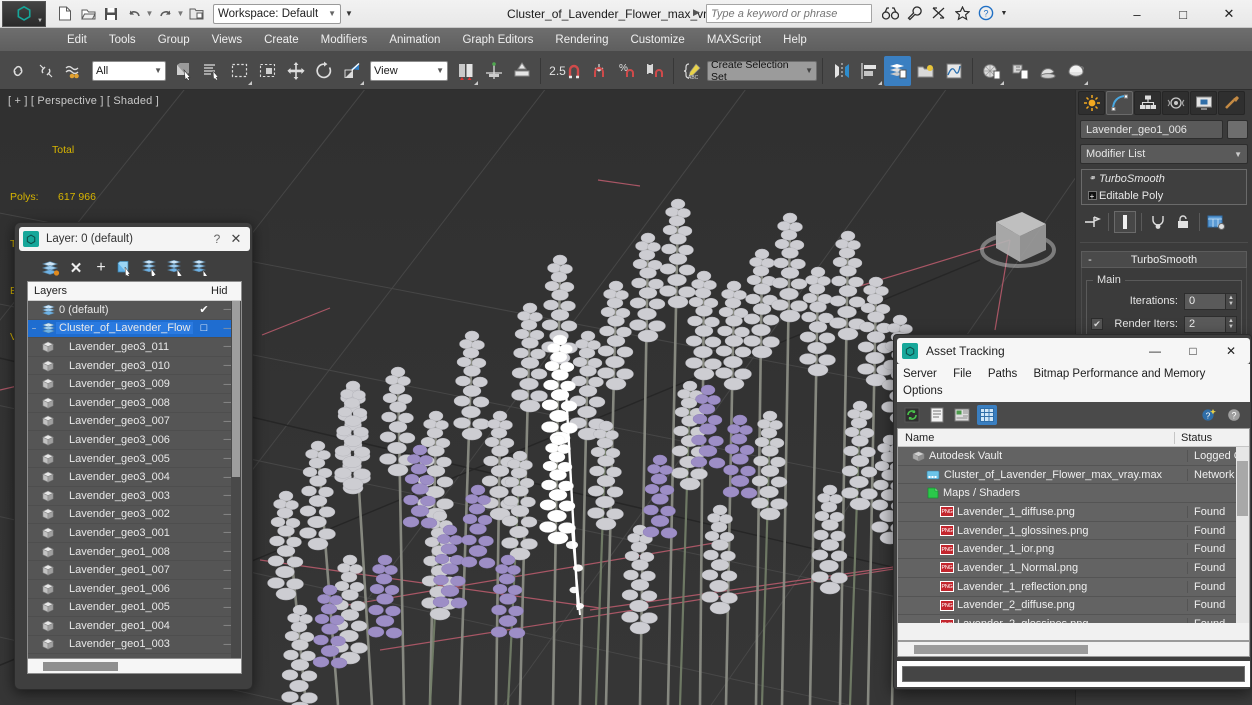  I want to click on app-logo-button: ⬡ ▼, so click(24, 13).